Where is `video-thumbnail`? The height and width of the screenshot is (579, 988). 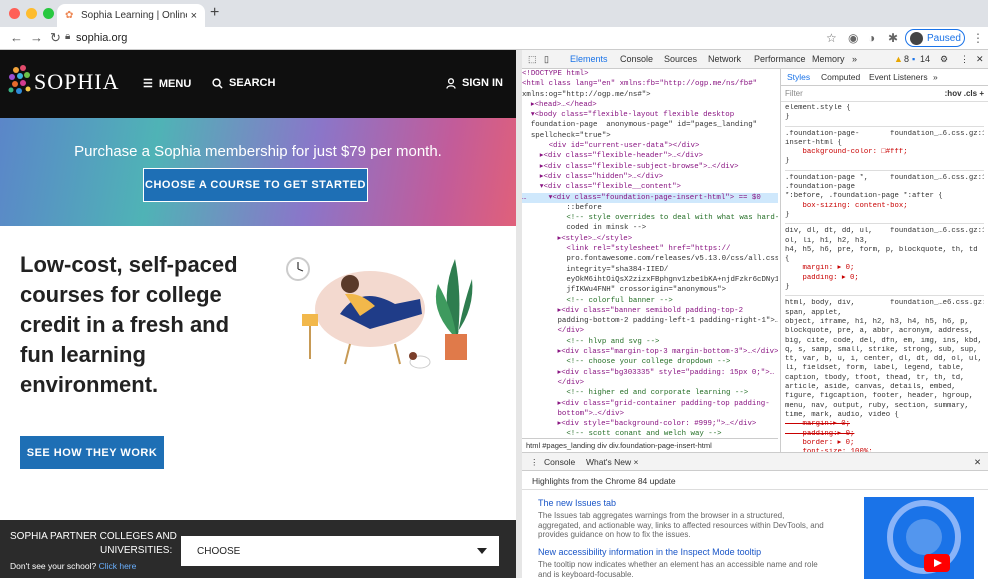
video-thumbnail is located at coordinates (919, 538).